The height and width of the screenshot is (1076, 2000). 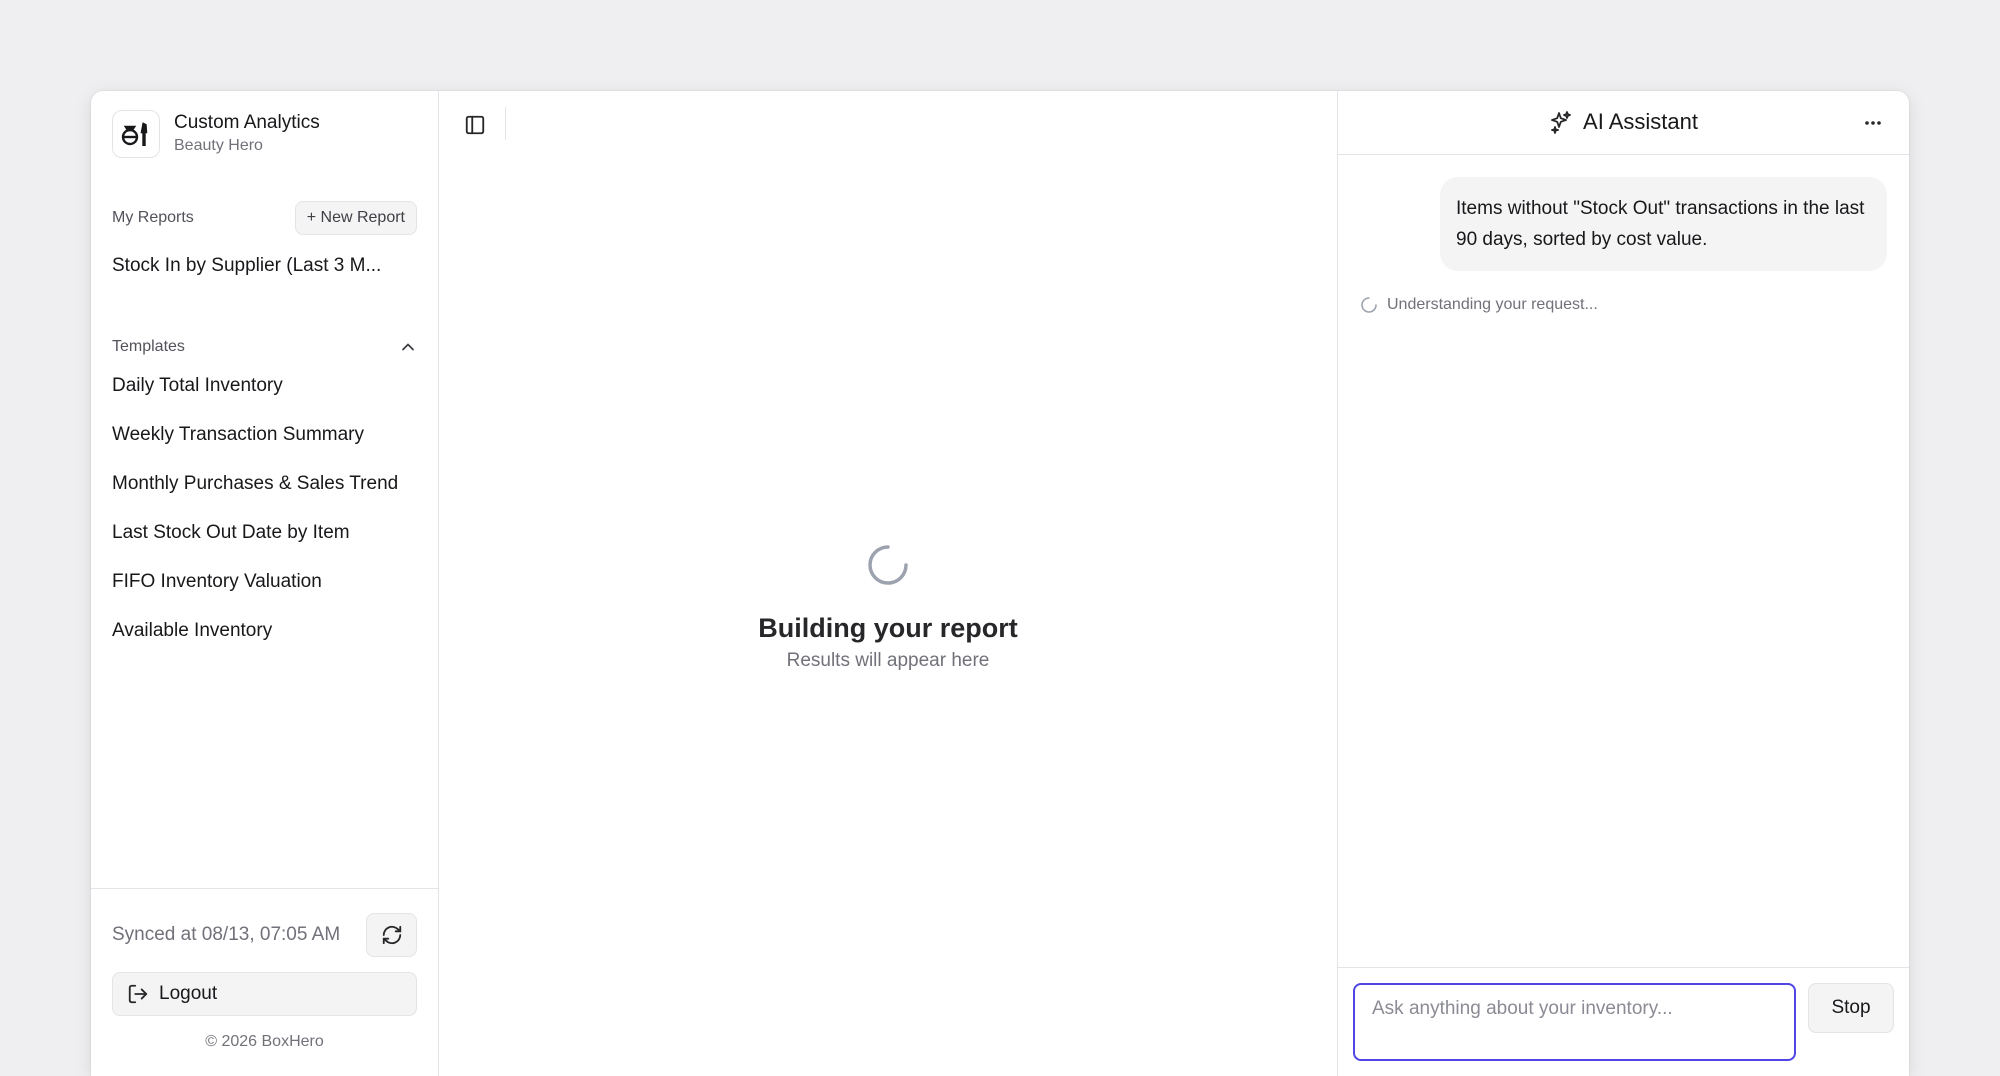 What do you see at coordinates (1574, 1022) in the screenshot?
I see `chat-input` at bounding box center [1574, 1022].